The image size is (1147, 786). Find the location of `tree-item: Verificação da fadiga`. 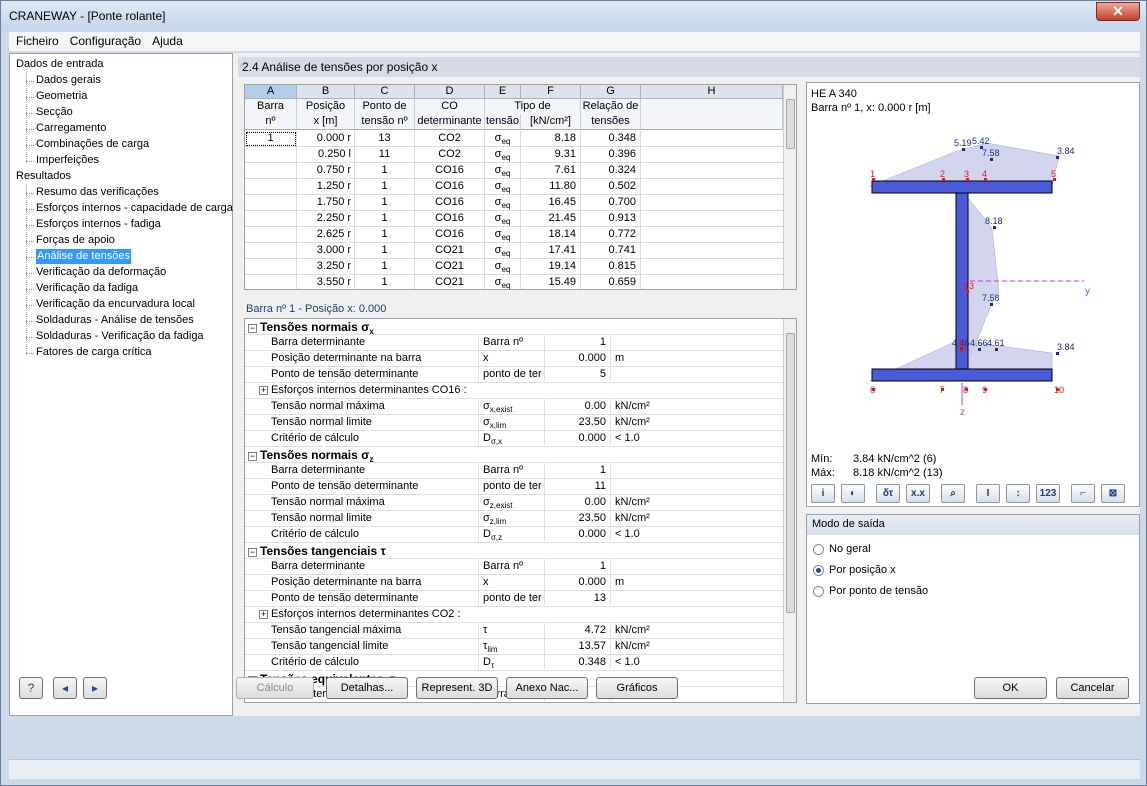

tree-item: Verificação da fadiga is located at coordinates (87, 288).